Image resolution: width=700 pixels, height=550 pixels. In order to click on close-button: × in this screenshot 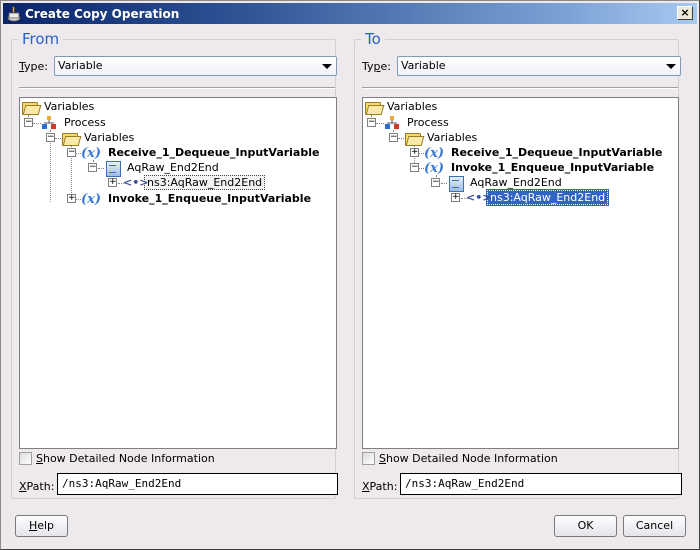, I will do `click(685, 13)`.